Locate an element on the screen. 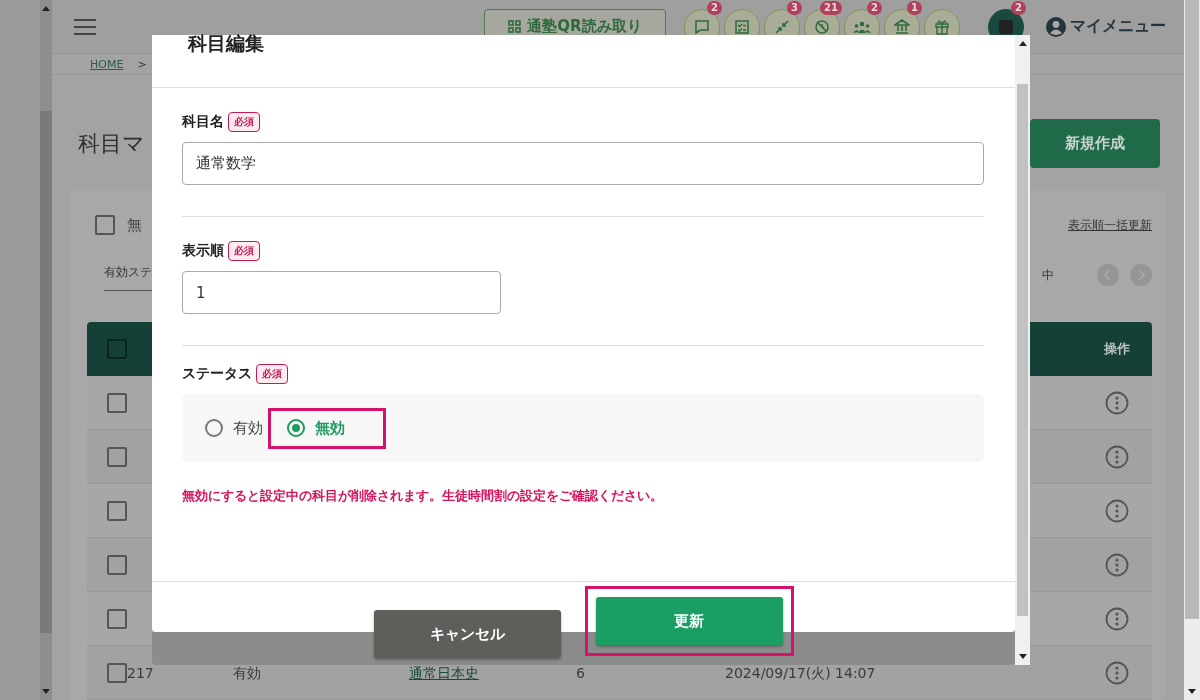  qr-icon is located at coordinates (515, 27).